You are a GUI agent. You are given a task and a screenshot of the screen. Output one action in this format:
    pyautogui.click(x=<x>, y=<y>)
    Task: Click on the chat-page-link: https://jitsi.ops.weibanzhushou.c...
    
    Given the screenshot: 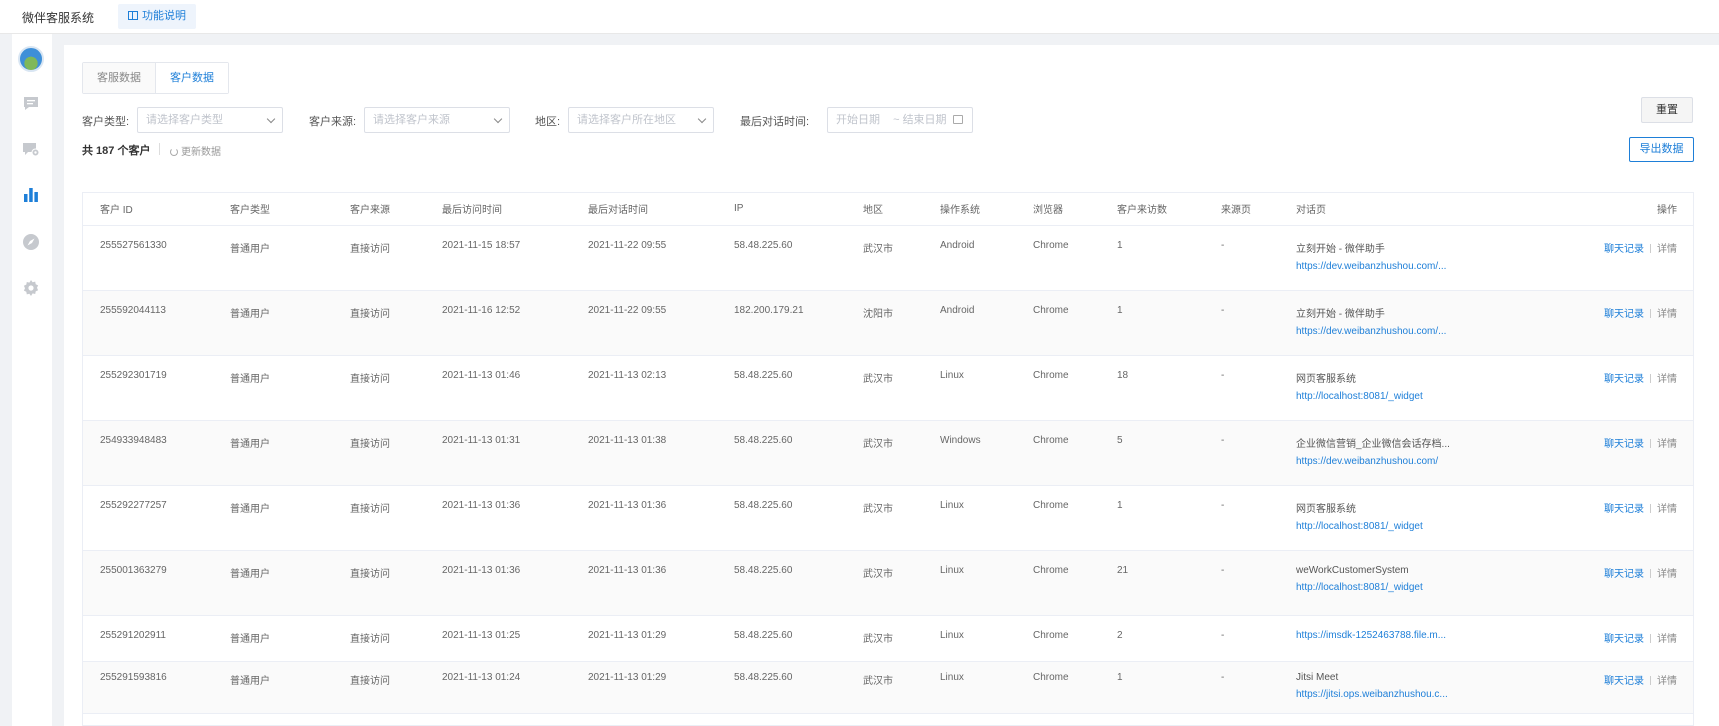 What is the action you would take?
    pyautogui.click(x=1415, y=694)
    